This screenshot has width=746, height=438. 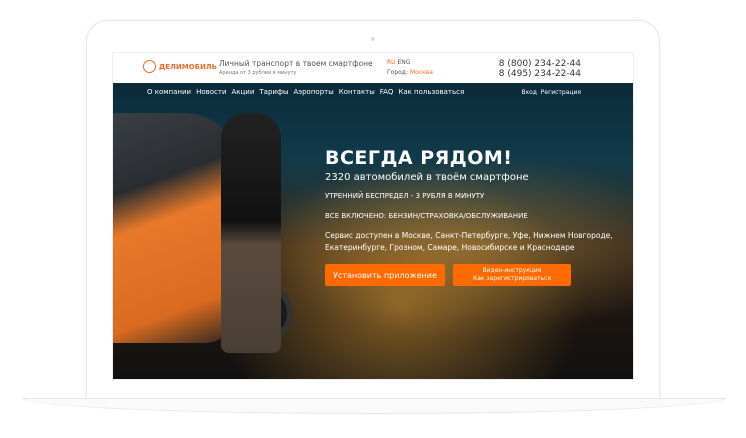 I want to click on promo-line: УТРЕННИЙ БЕСПРЕДЕЛ - 3 РУБЛЯ В МИНУТУ, so click(x=405, y=196).